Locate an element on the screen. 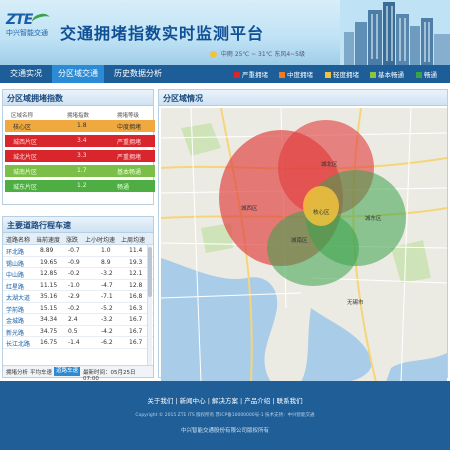 This screenshot has height=450, width=450. city-skyline-image is located at coordinates (395, 32).